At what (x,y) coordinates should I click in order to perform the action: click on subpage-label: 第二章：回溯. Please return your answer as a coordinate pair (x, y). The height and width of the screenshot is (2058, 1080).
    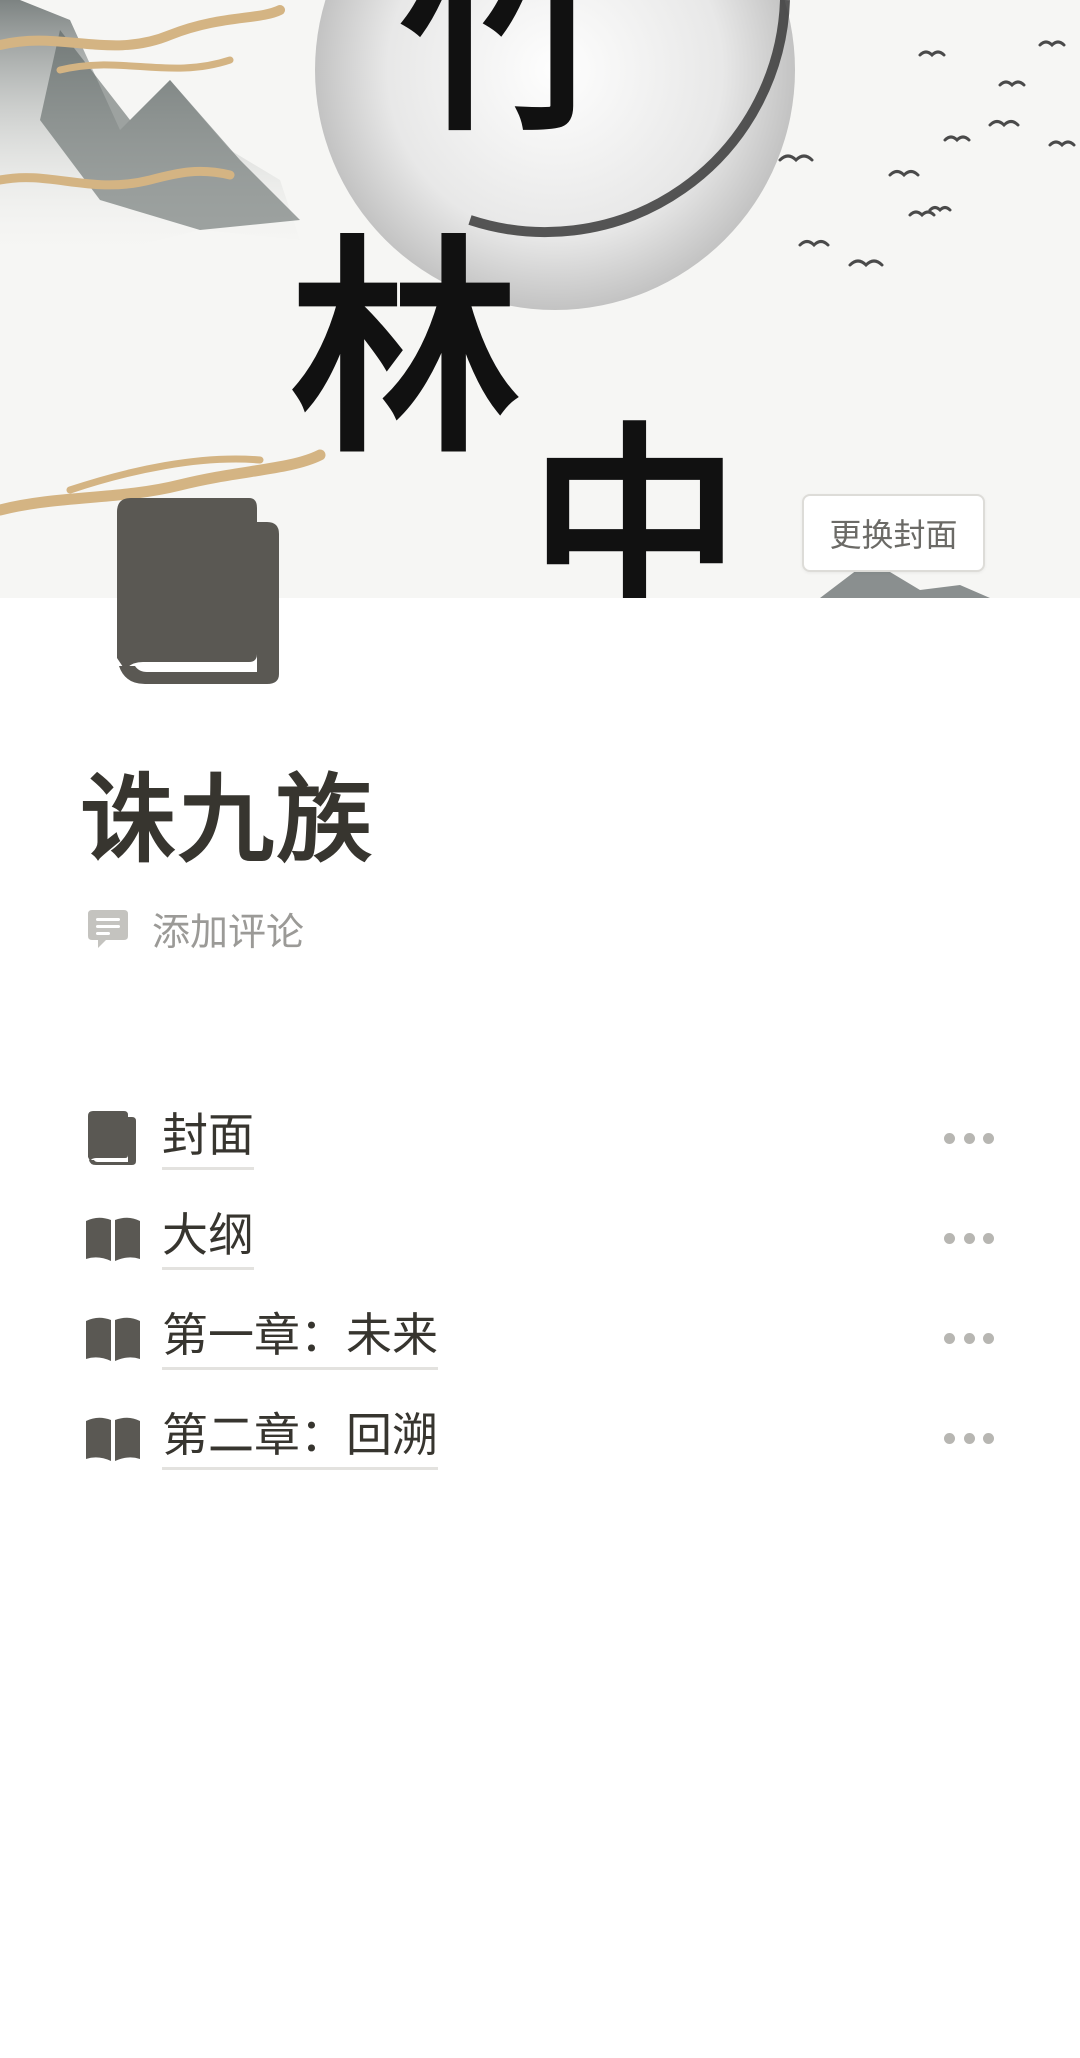
    Looking at the image, I should click on (300, 1438).